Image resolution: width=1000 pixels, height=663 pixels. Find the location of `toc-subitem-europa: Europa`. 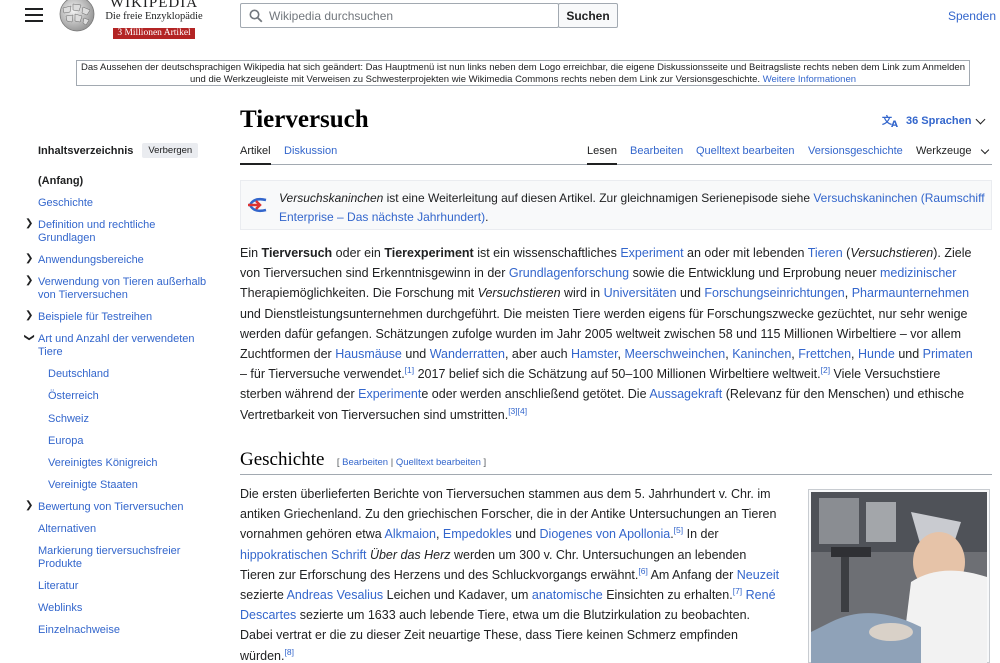

toc-subitem-europa: Europa is located at coordinates (138, 441).